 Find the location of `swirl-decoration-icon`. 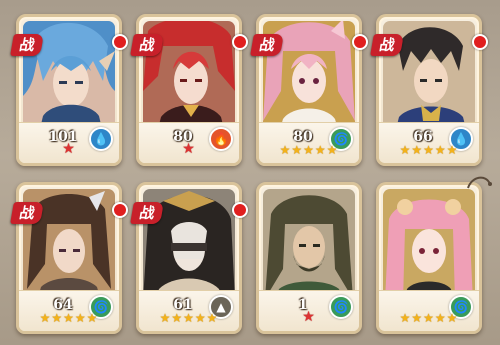

swirl-decoration-icon is located at coordinates (479, 182).